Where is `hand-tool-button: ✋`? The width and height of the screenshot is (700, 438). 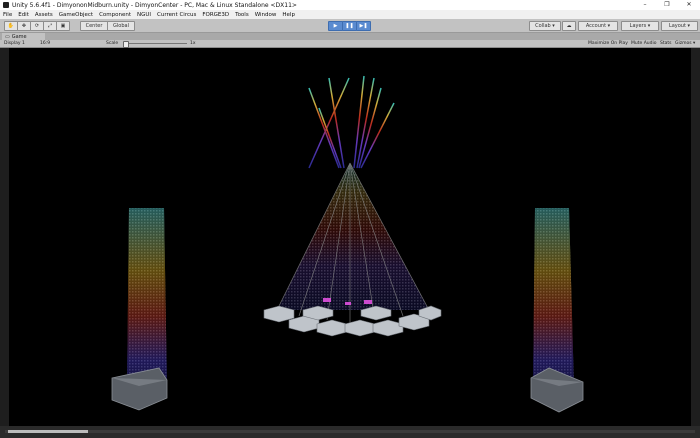
hand-tool-button: ✋ is located at coordinates (11, 26).